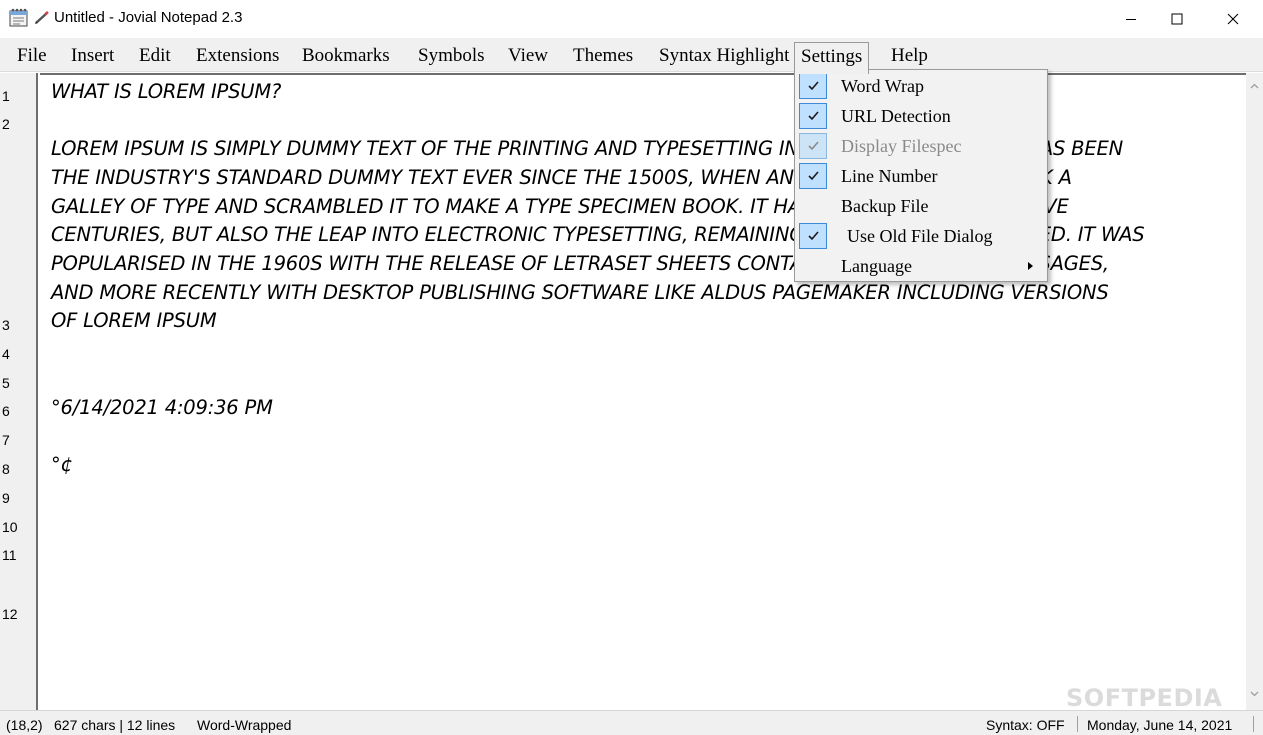 The width and height of the screenshot is (1263, 735). I want to click on menu-themes: Themes, so click(603, 56).